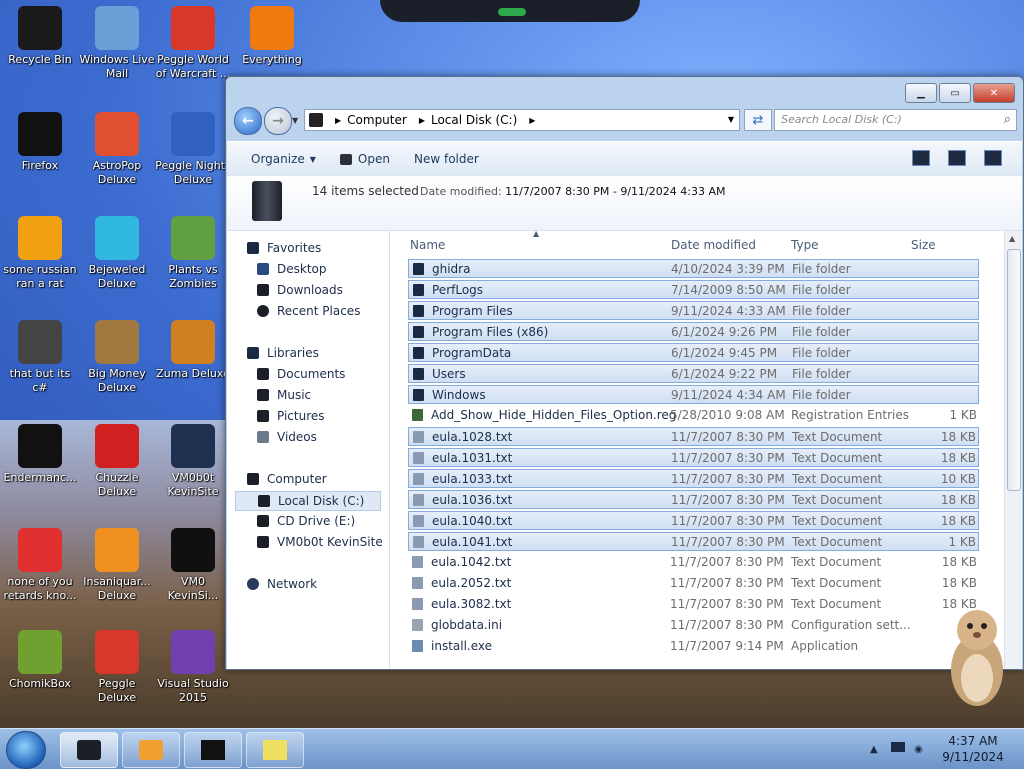 This screenshot has width=1024, height=769. What do you see at coordinates (693, 352) in the screenshot?
I see `table-row: ProgramData 6/1/2024 9:45 PM File folder` at bounding box center [693, 352].